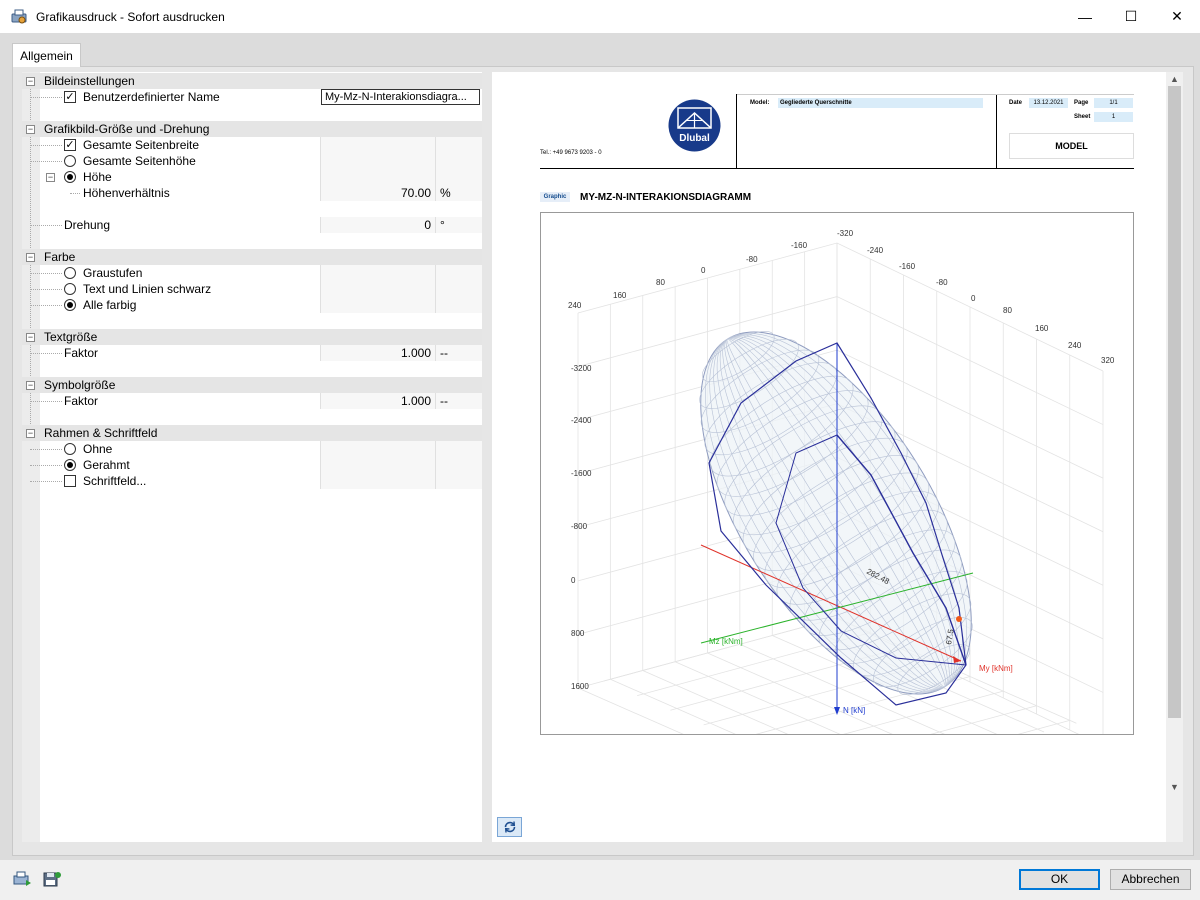 The width and height of the screenshot is (1200, 900). Describe the element at coordinates (71, 337) in the screenshot. I see `cat-label: Textgröße` at that location.